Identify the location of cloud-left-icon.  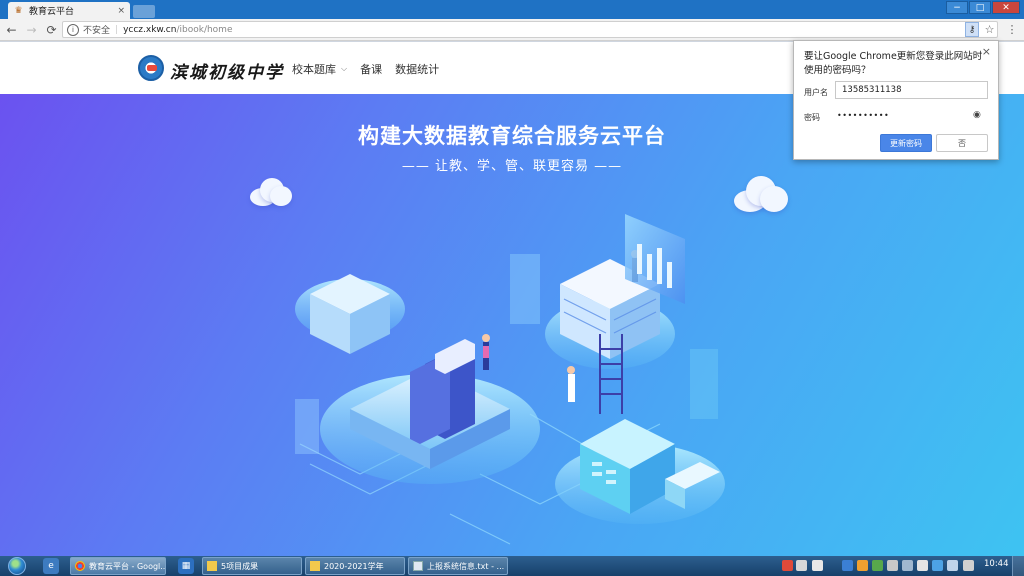
(270, 192).